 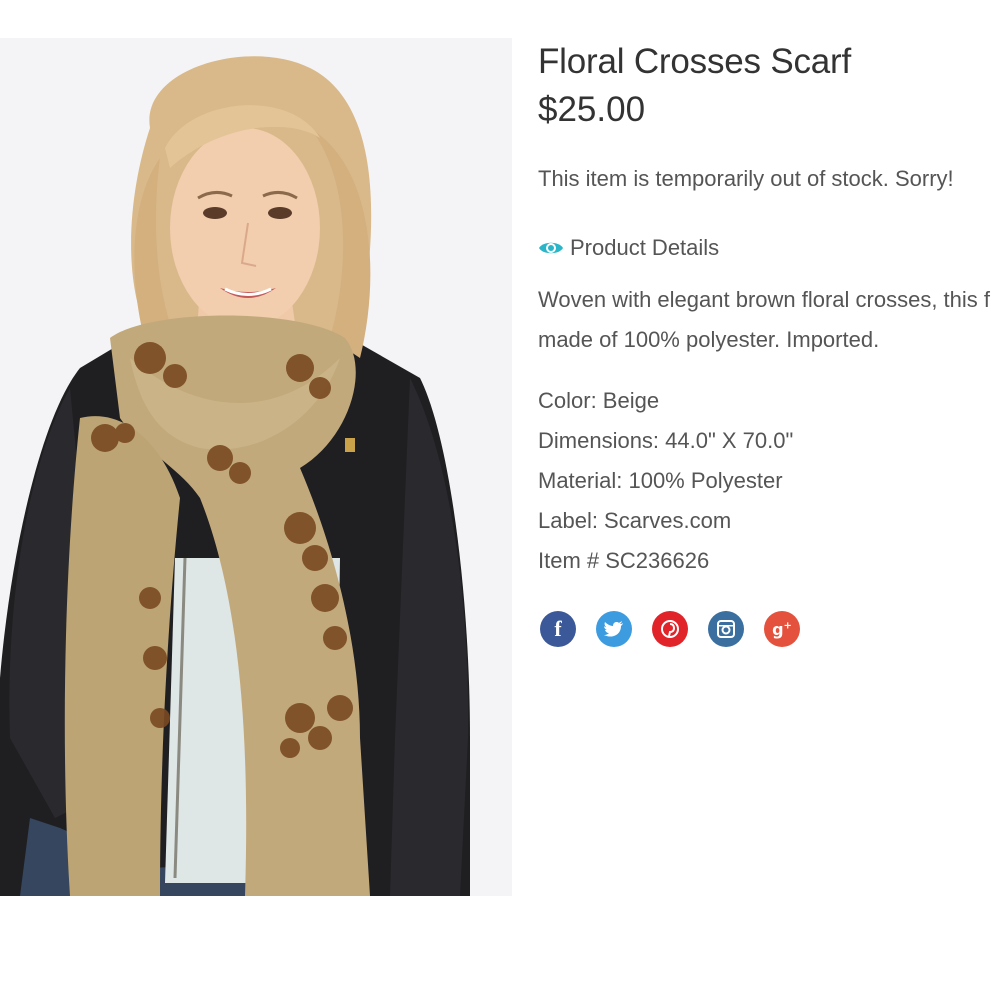 What do you see at coordinates (660, 480) in the screenshot?
I see `spec-material: Material: 100% Polyester` at bounding box center [660, 480].